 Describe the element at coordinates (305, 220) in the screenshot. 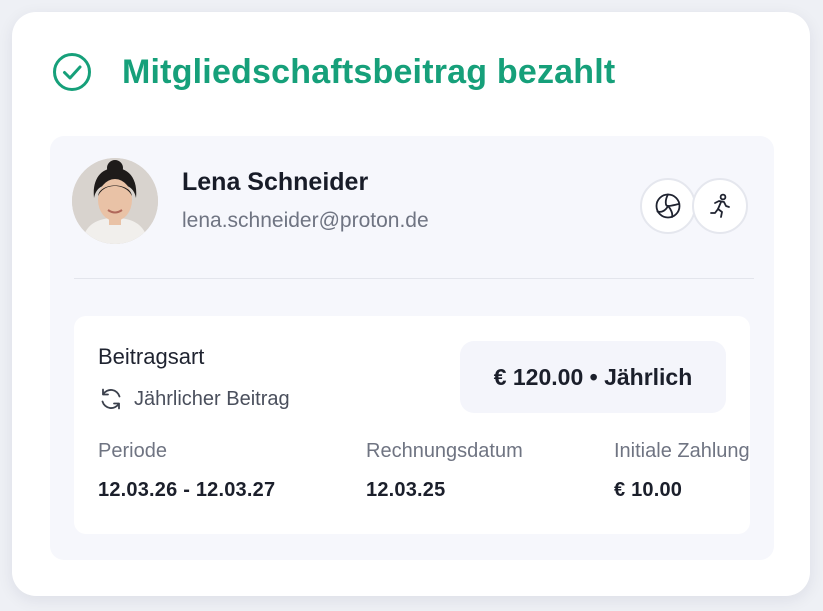

I see `member-email: lena.schneider@proton.de` at that location.